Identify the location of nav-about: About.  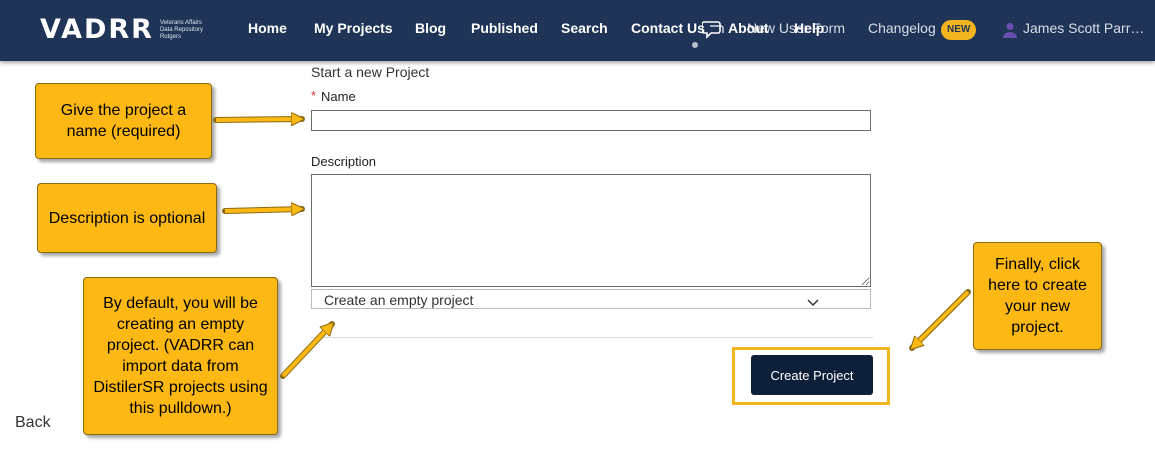
(748, 28).